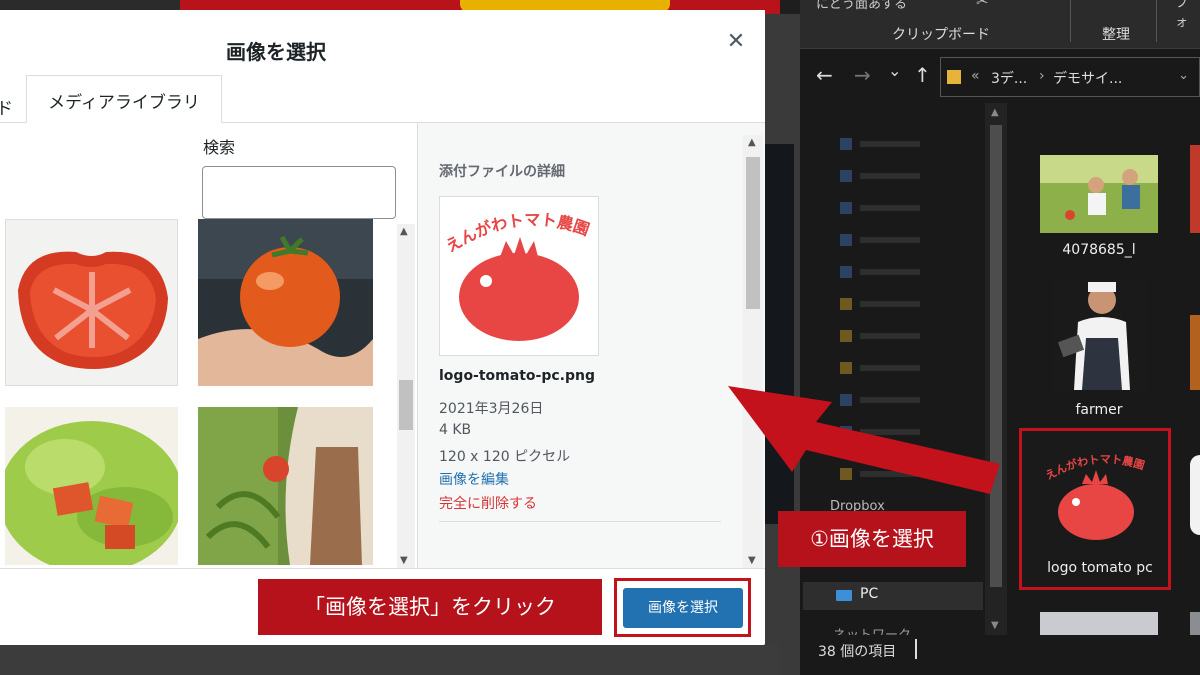 The height and width of the screenshot is (675, 1200). Describe the element at coordinates (941, 35) in the screenshot. I see `ribbon-group-clipboard: クリップボード` at that location.